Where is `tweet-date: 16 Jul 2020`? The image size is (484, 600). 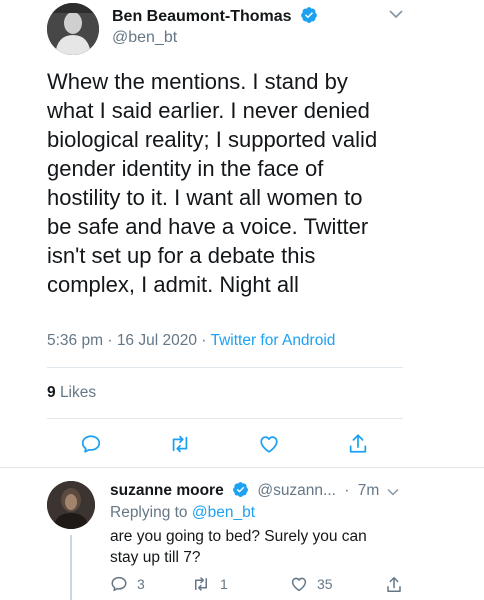 tweet-date: 16 Jul 2020 is located at coordinates (157, 340).